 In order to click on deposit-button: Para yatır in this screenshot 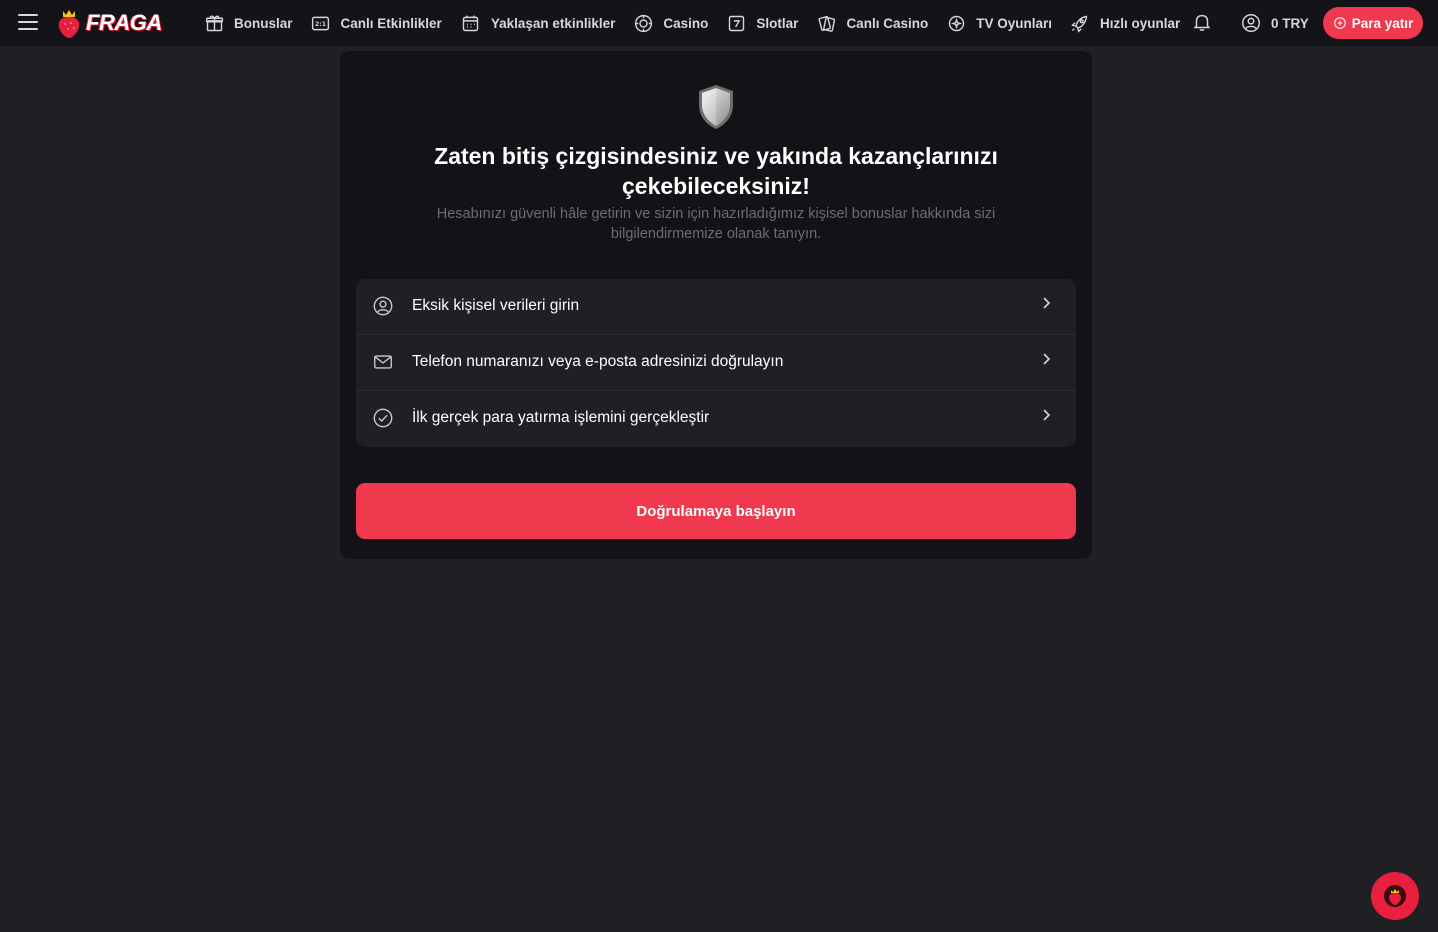, I will do `click(1373, 23)`.